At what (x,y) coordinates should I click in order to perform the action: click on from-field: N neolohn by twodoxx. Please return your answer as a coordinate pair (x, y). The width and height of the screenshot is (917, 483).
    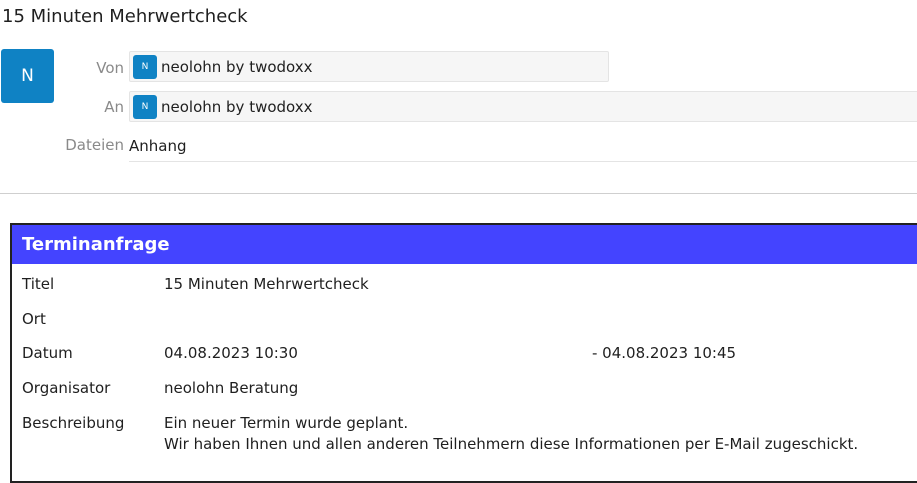
    Looking at the image, I should click on (369, 66).